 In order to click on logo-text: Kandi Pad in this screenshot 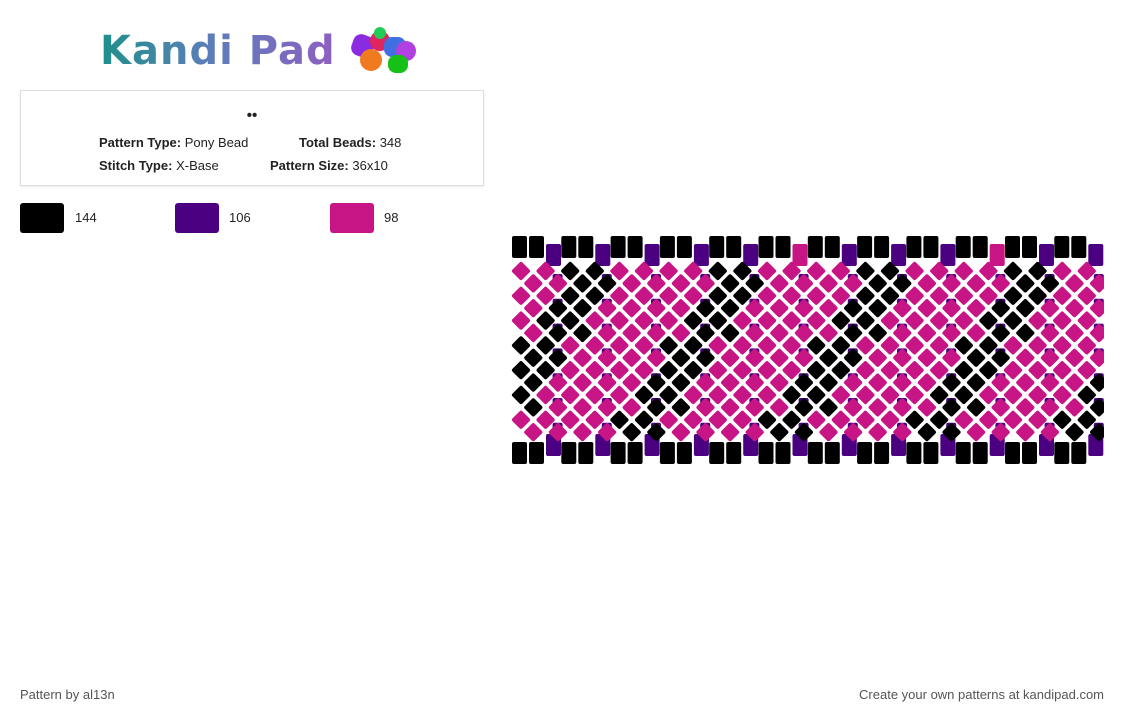, I will do `click(218, 51)`.